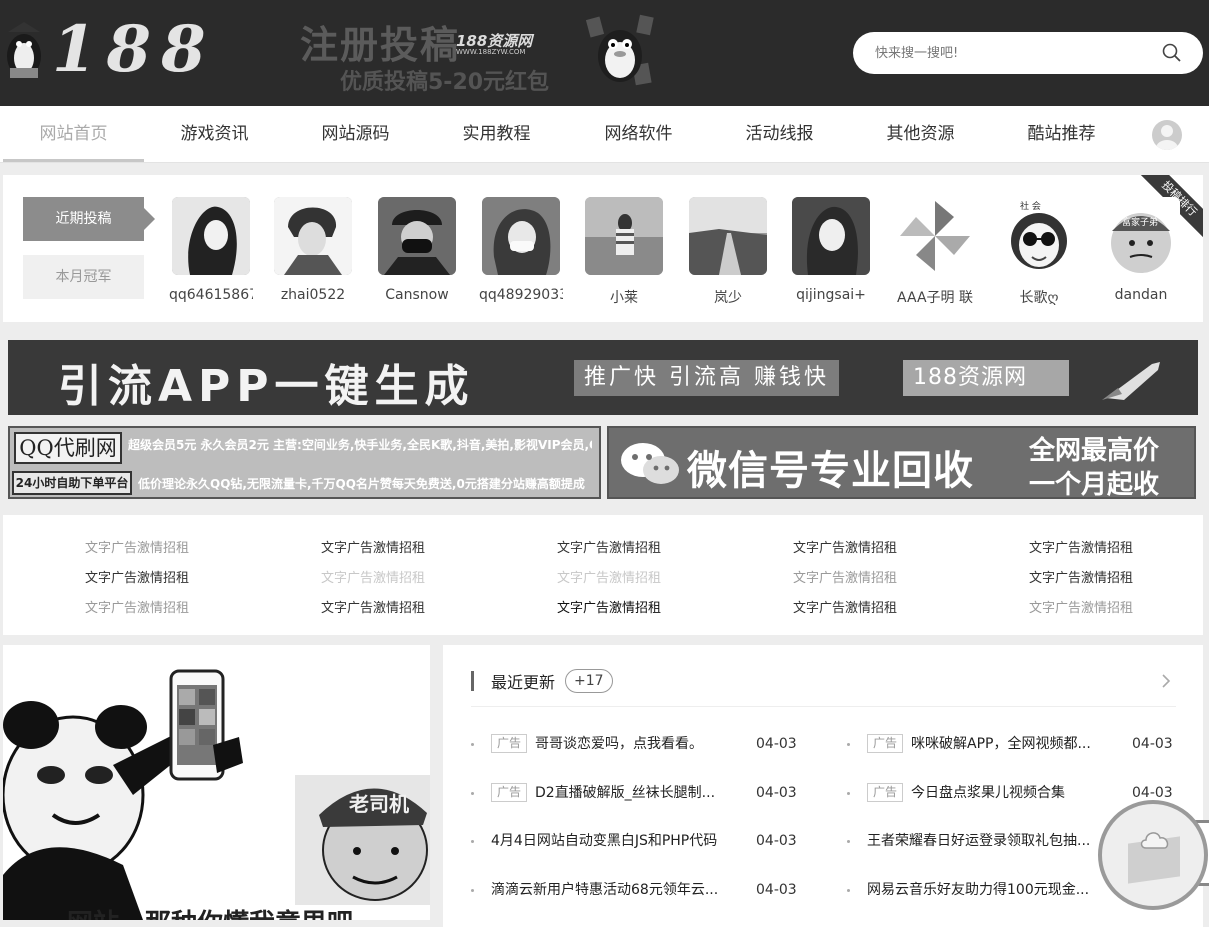  What do you see at coordinates (831, 250) in the screenshot?
I see `contributor-card: qijingsai+` at bounding box center [831, 250].